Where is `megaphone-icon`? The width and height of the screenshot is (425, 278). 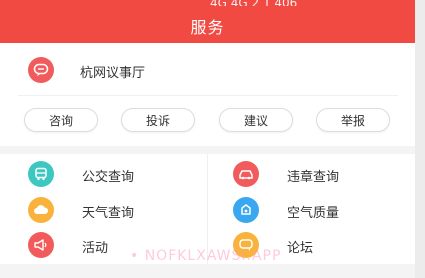 megaphone-icon is located at coordinates (41, 245).